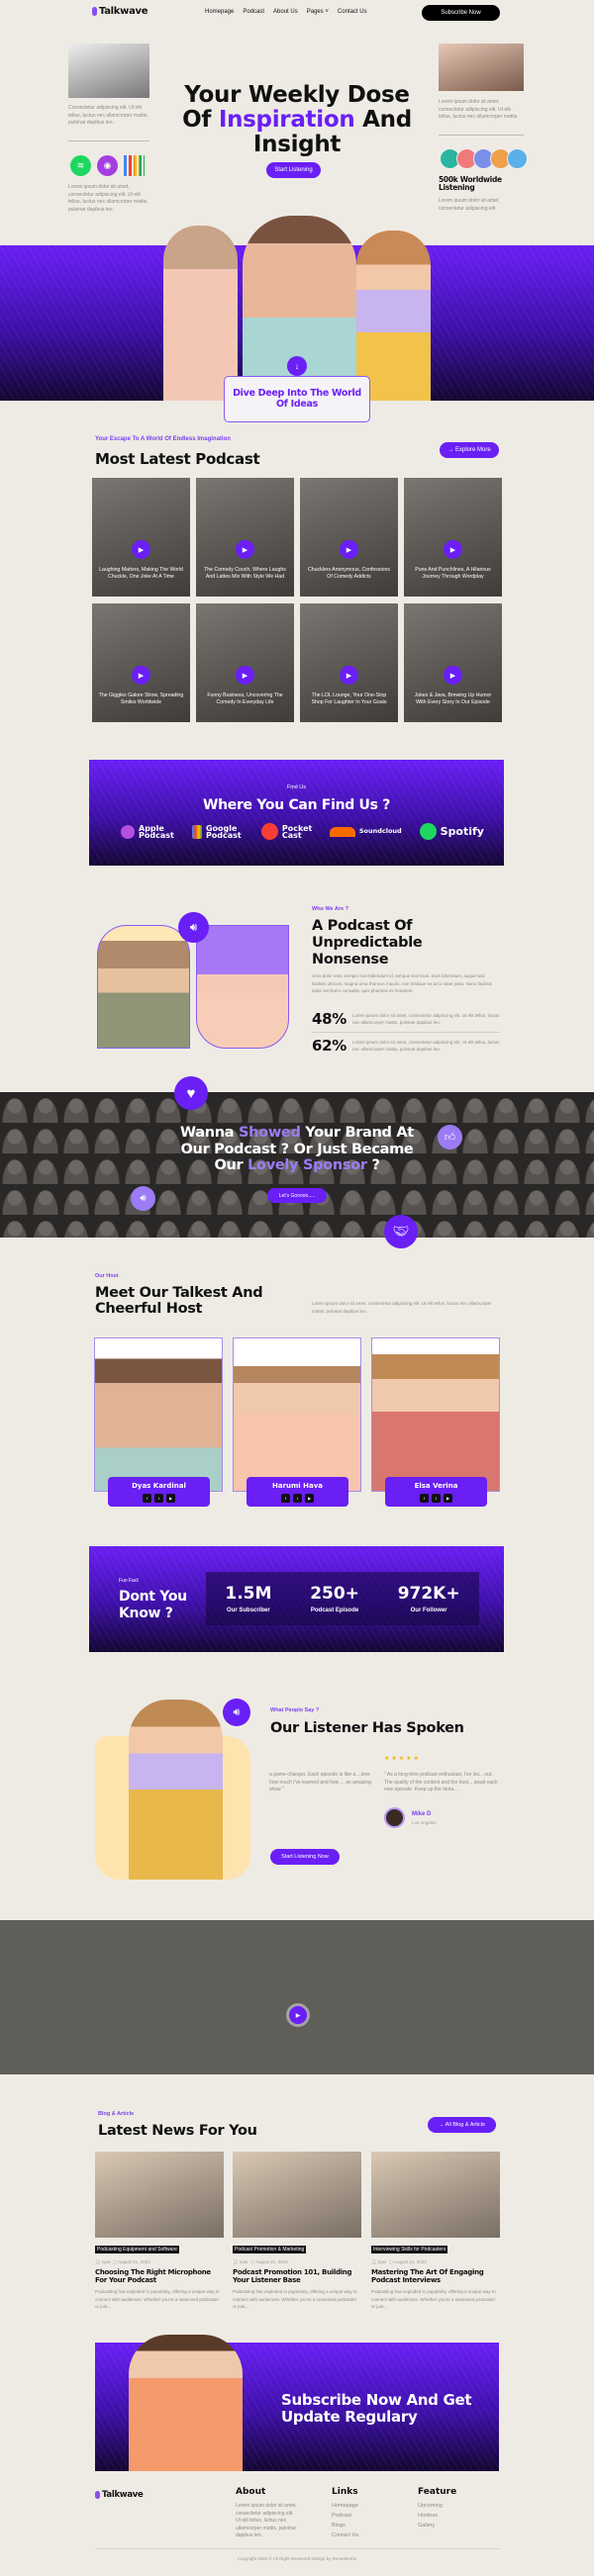 This screenshot has width=594, height=2576. What do you see at coordinates (176, 1790) in the screenshot?
I see `listener-image` at bounding box center [176, 1790].